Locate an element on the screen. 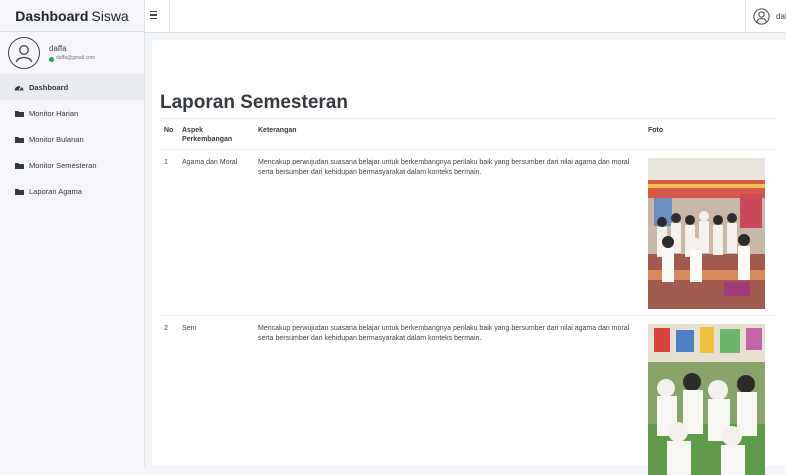  top-navbar: daffa is located at coordinates (465, 16).